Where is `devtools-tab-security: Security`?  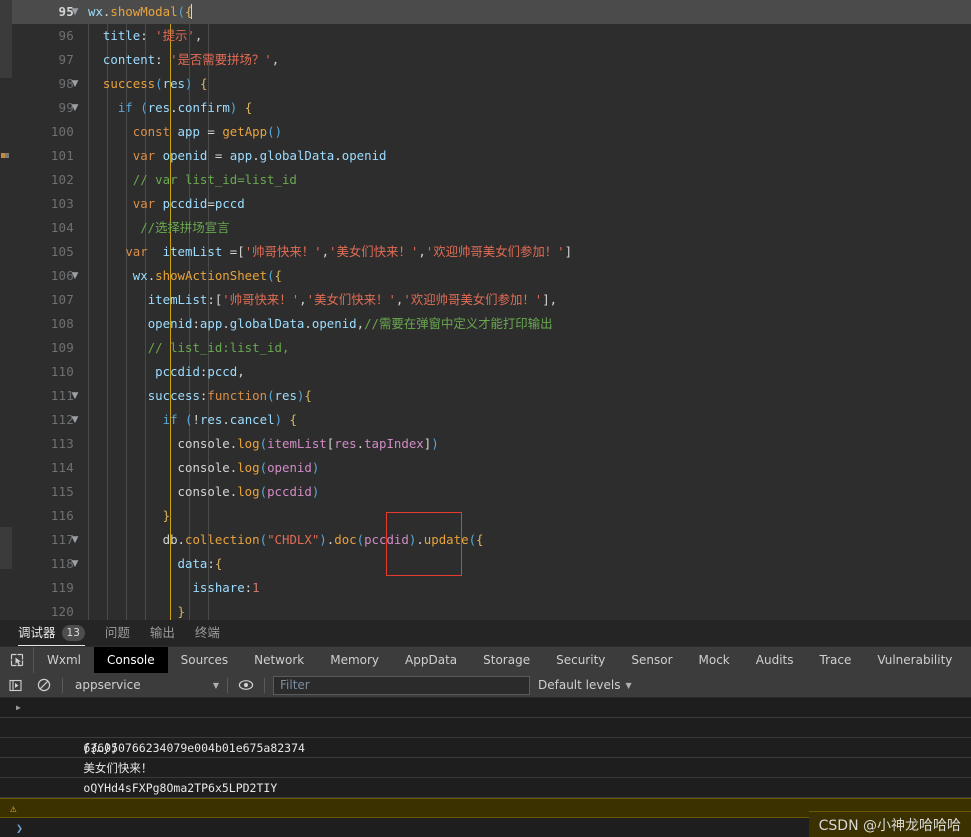
devtools-tab-security: Security is located at coordinates (580, 660).